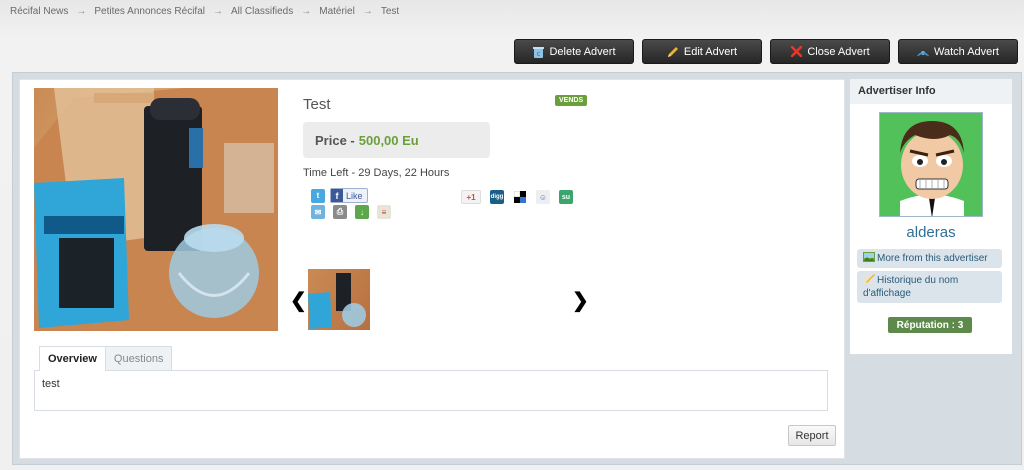  I want to click on more-from-advertiser-link: More from this advertiser, so click(929, 258).